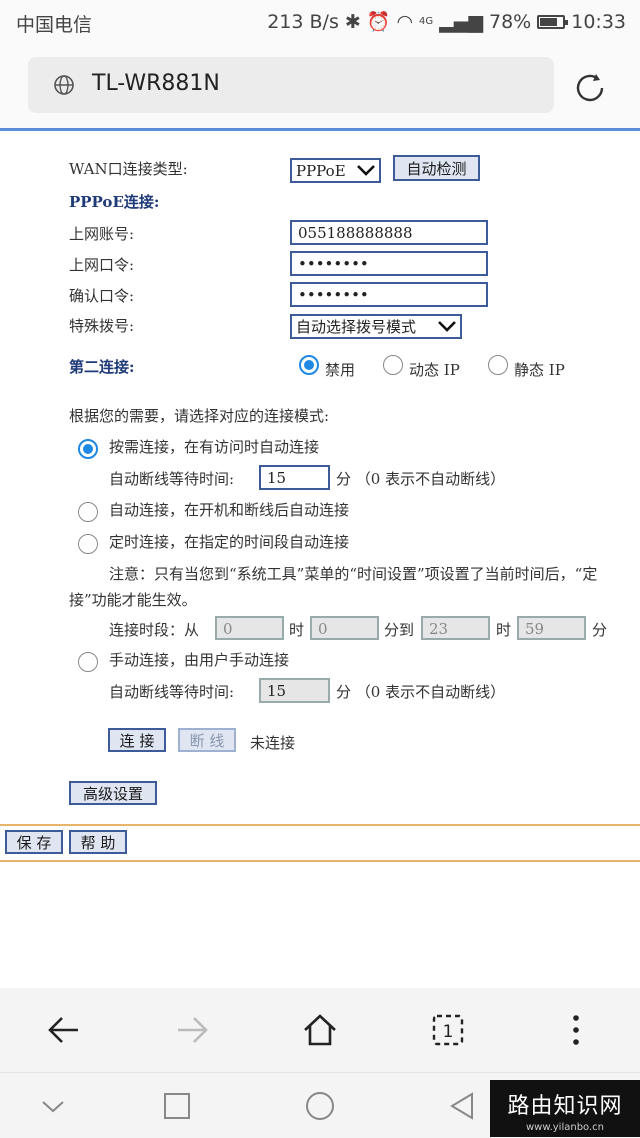 This screenshot has width=640, height=1138. What do you see at coordinates (600, 630) in the screenshot?
I see `to-minute-unit: 分` at bounding box center [600, 630].